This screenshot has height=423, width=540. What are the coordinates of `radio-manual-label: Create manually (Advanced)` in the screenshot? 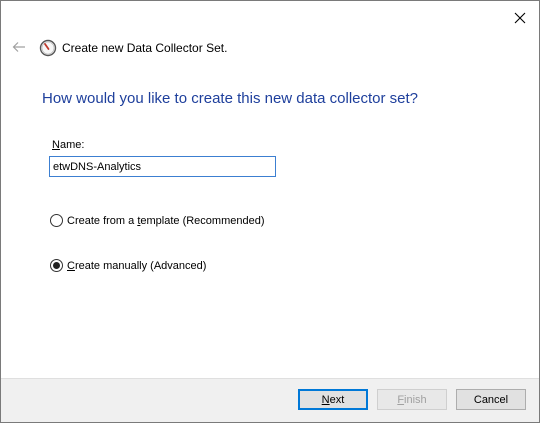 It's located at (137, 265).